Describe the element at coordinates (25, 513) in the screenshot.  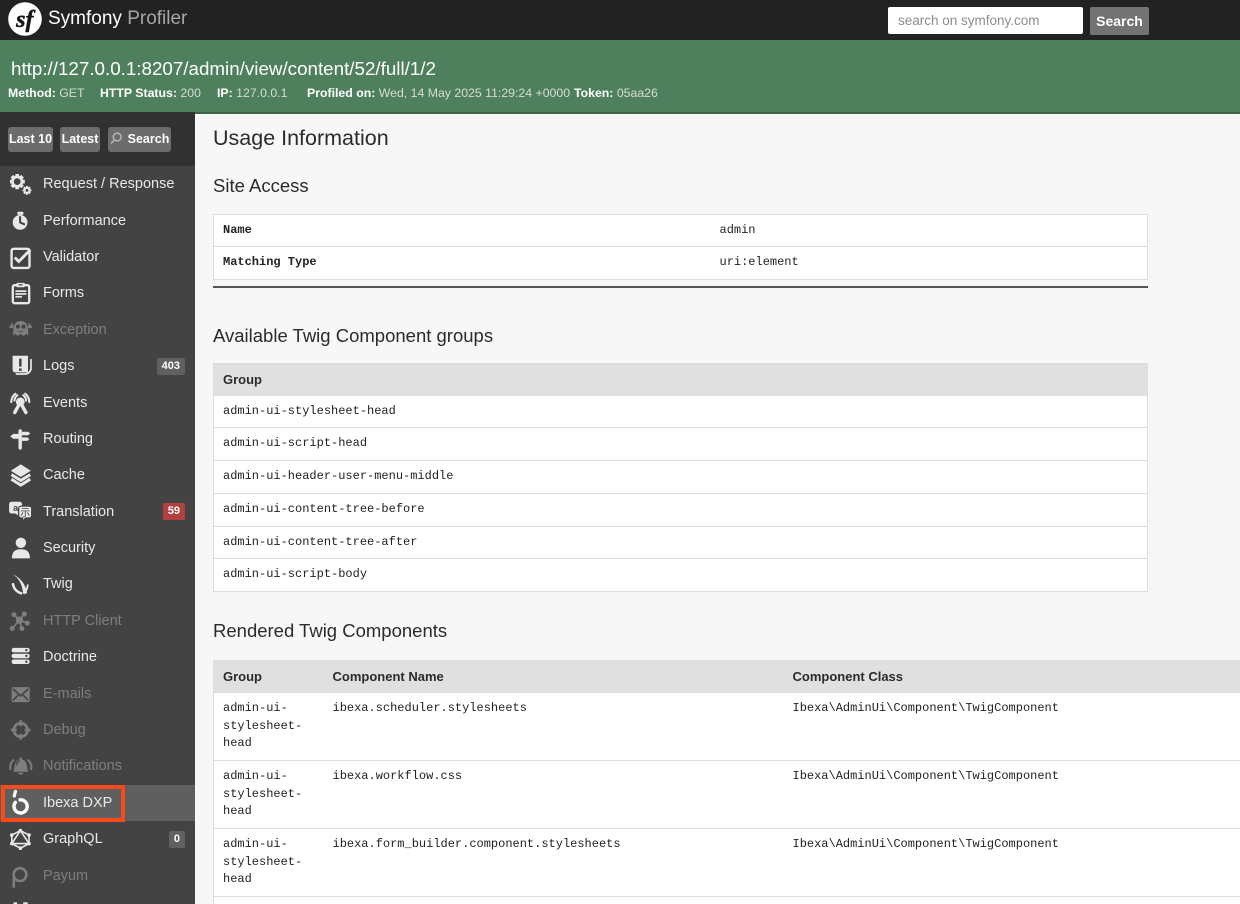
I see `svg-text: 示` at that location.